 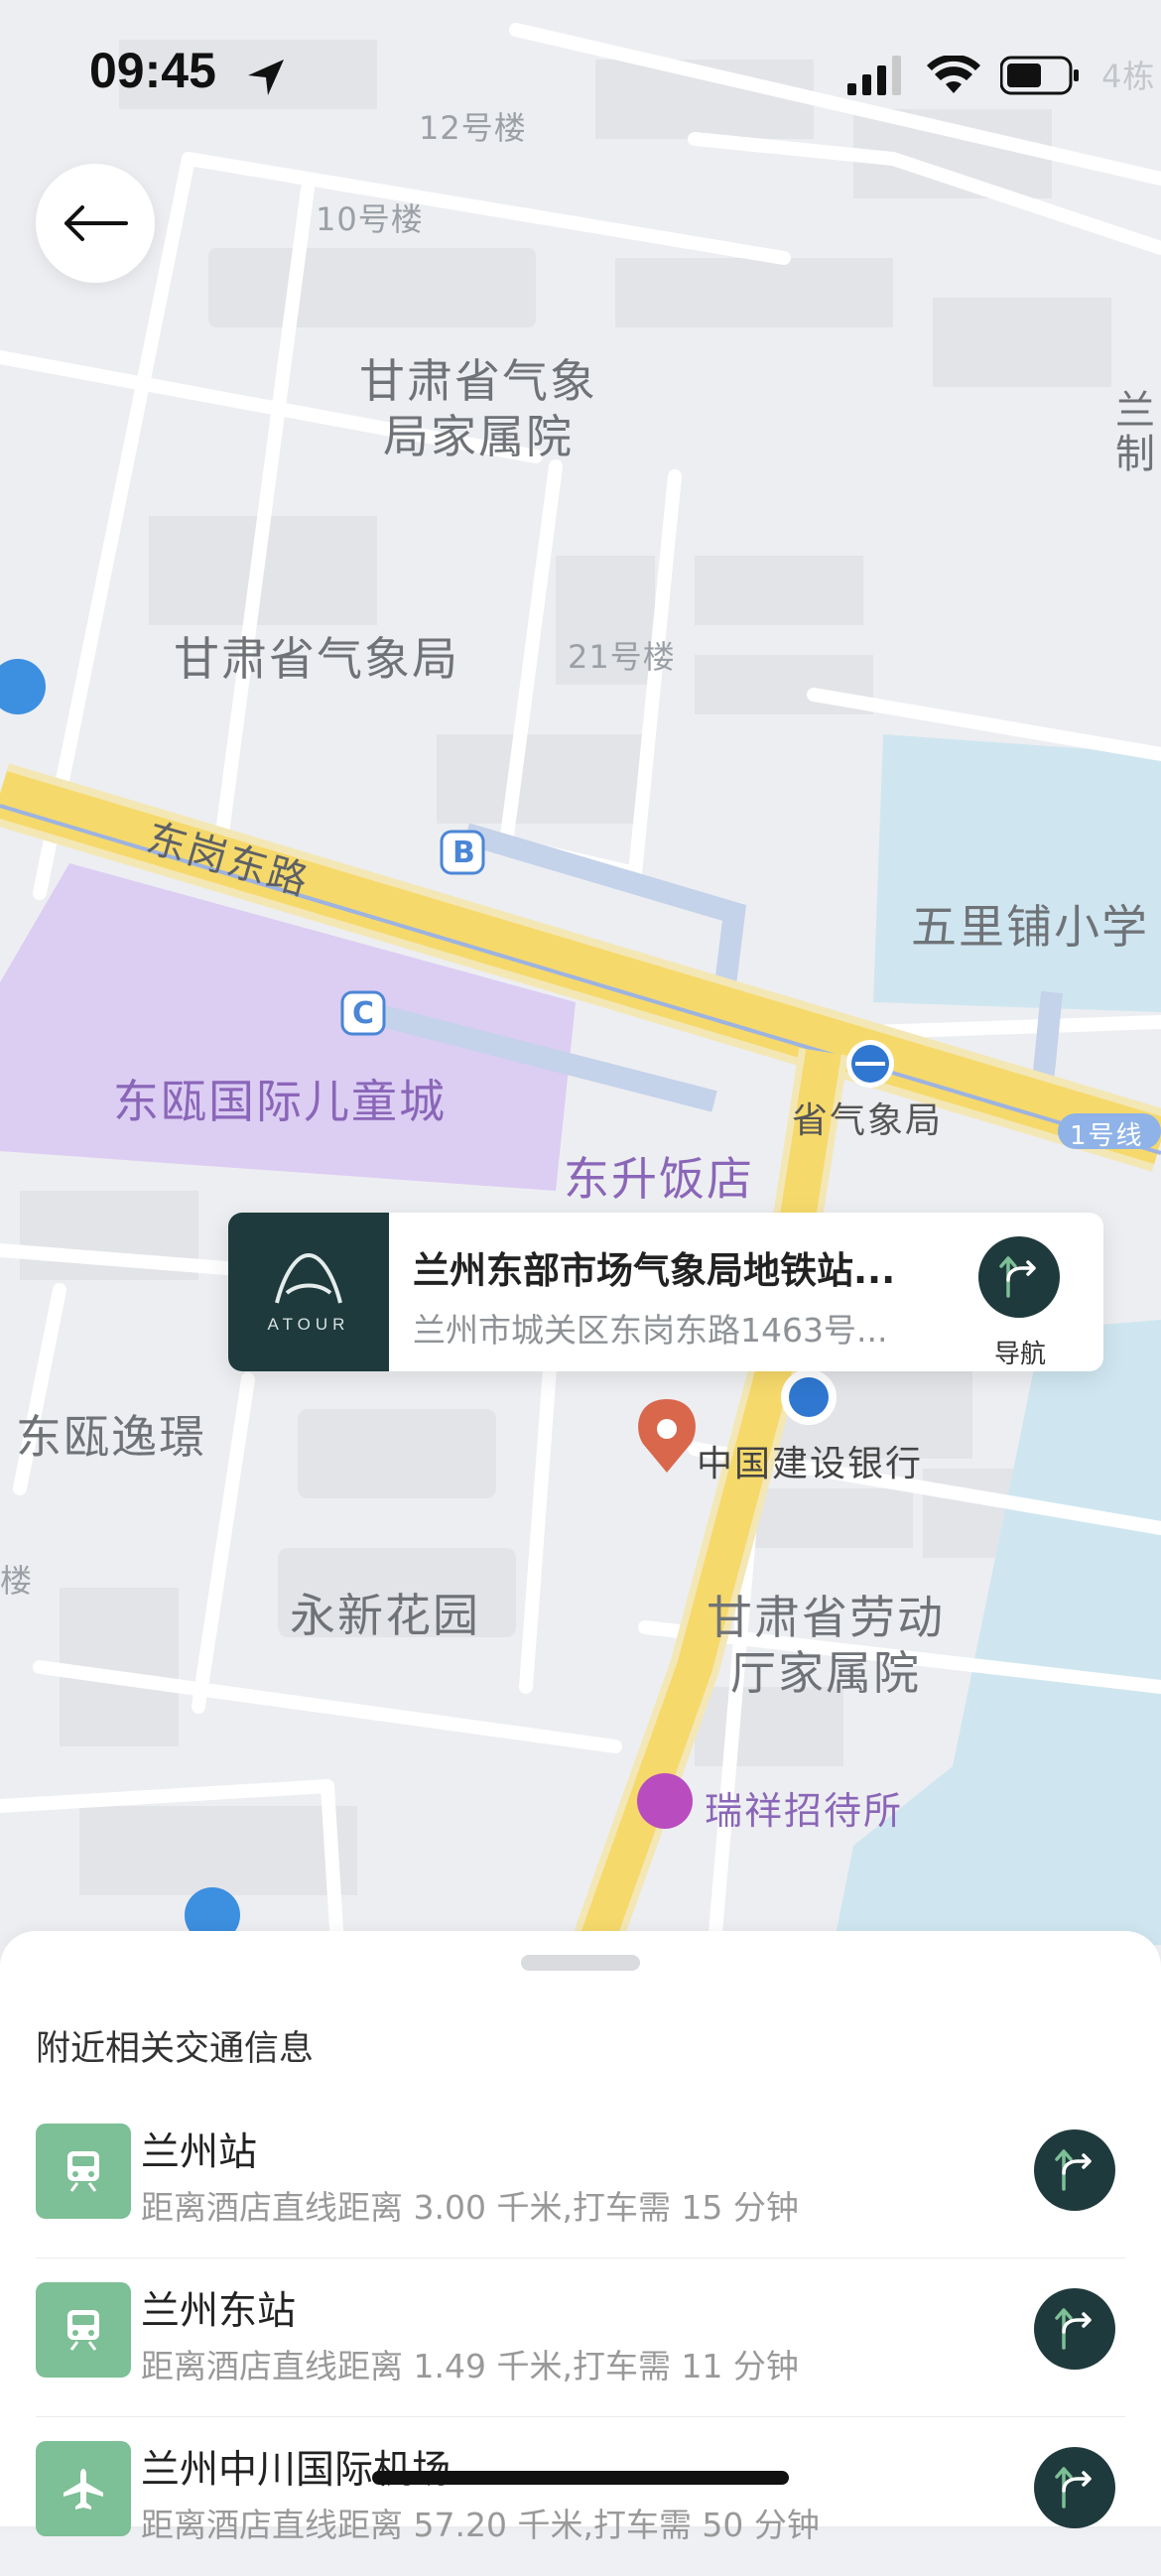 What do you see at coordinates (316, 659) in the screenshot?
I see `map-label-weather-bureau: 甘肃省气象局` at bounding box center [316, 659].